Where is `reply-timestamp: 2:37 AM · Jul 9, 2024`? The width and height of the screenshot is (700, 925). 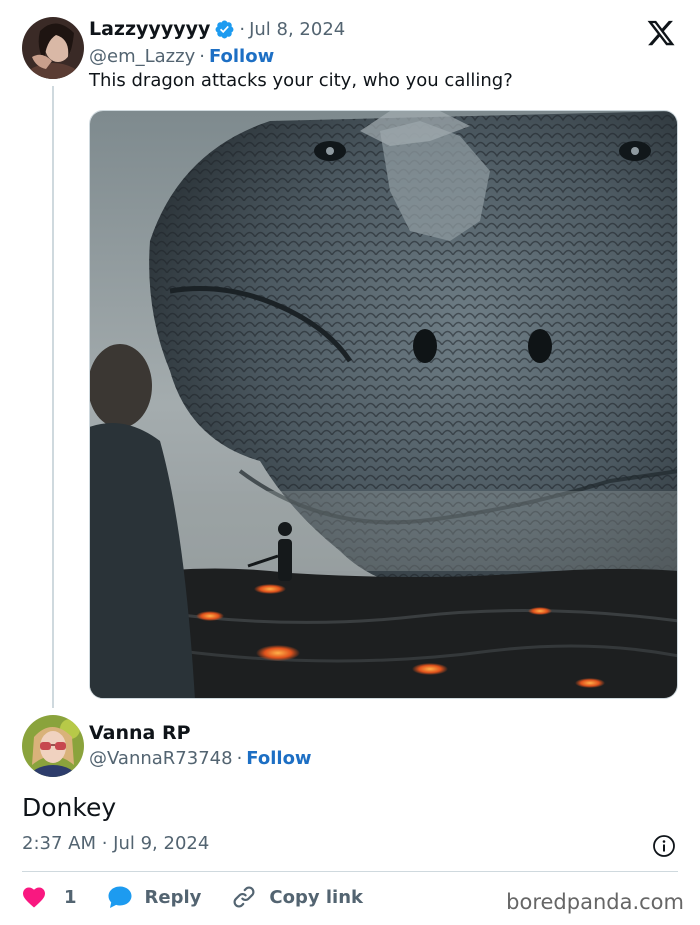
reply-timestamp: 2:37 AM · Jul 9, 2024 is located at coordinates (115, 843).